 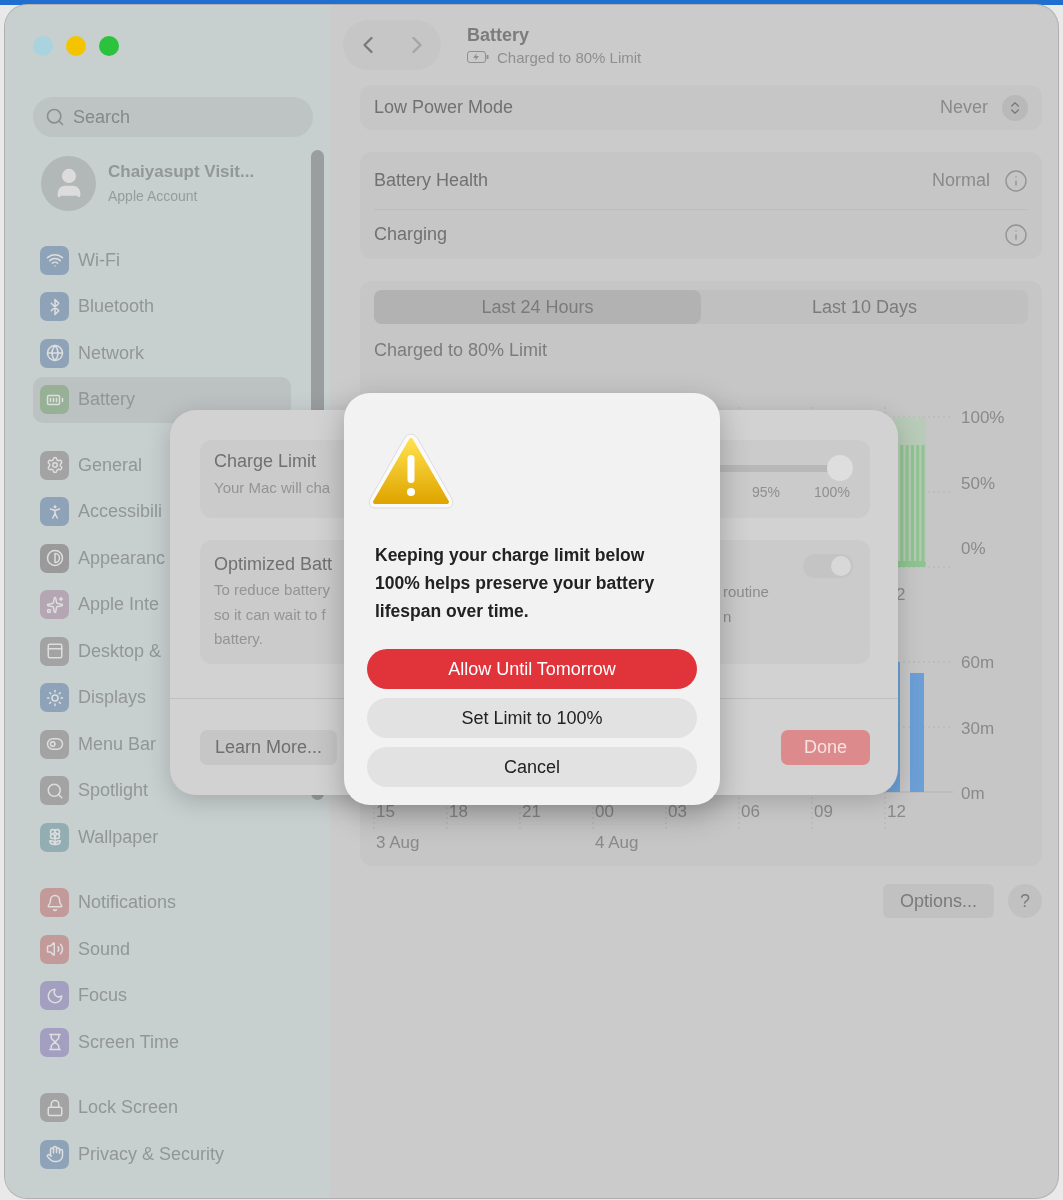 I want to click on help-button: ?, so click(x=1025, y=901).